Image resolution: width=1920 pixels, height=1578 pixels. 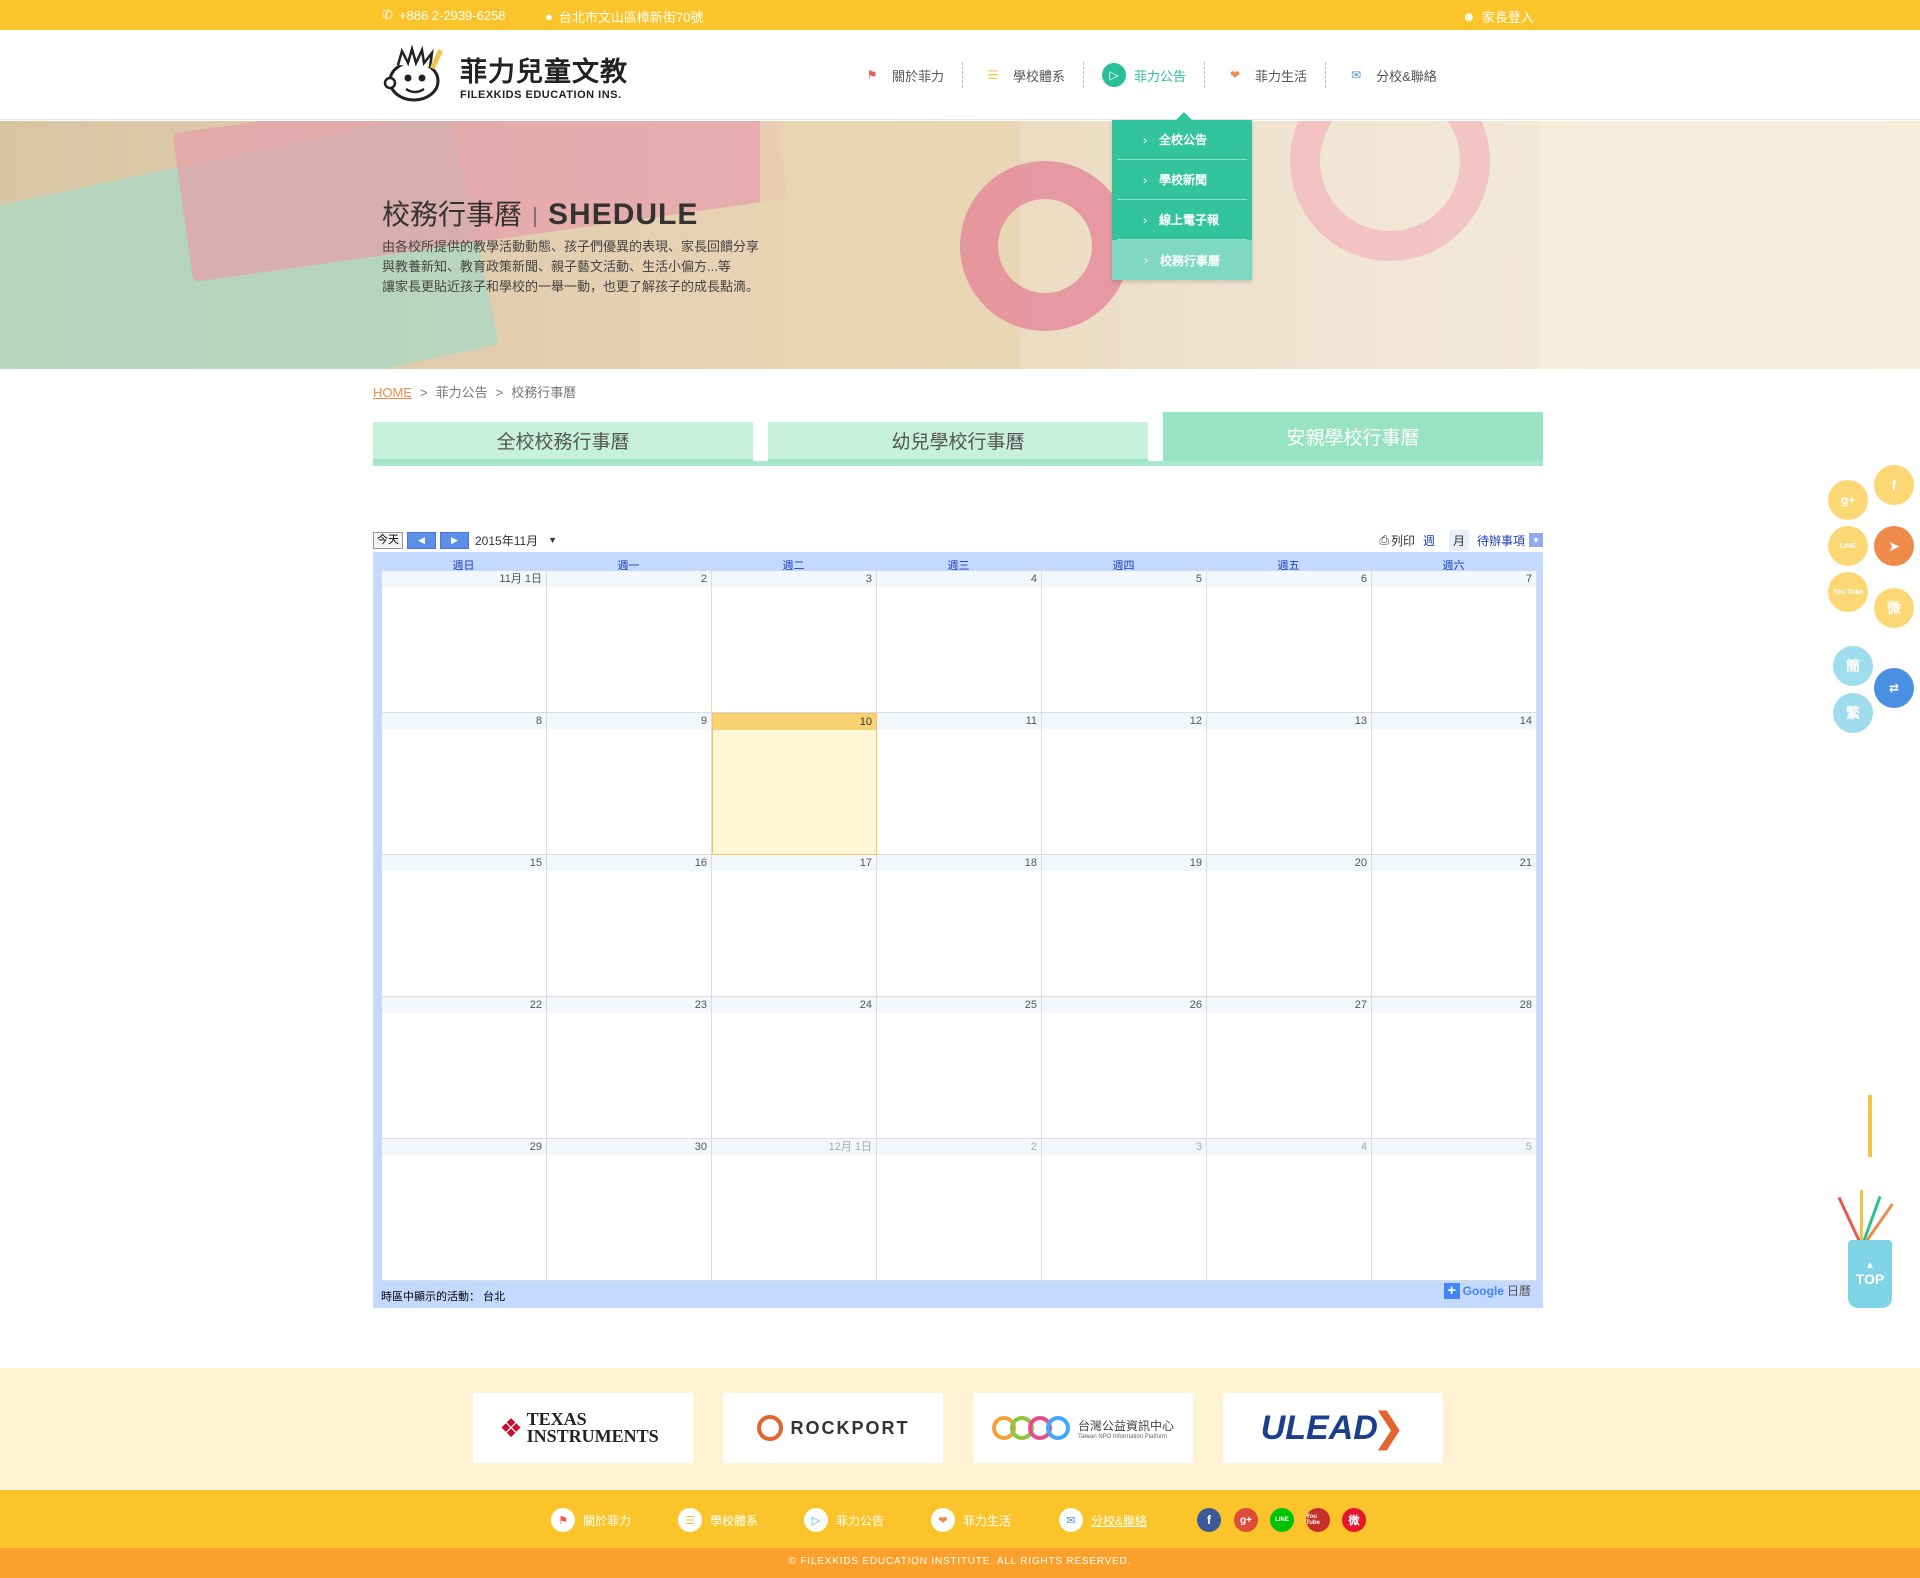 What do you see at coordinates (718, 1520) in the screenshot?
I see `footer-link-schools: ☰ 學校體系` at bounding box center [718, 1520].